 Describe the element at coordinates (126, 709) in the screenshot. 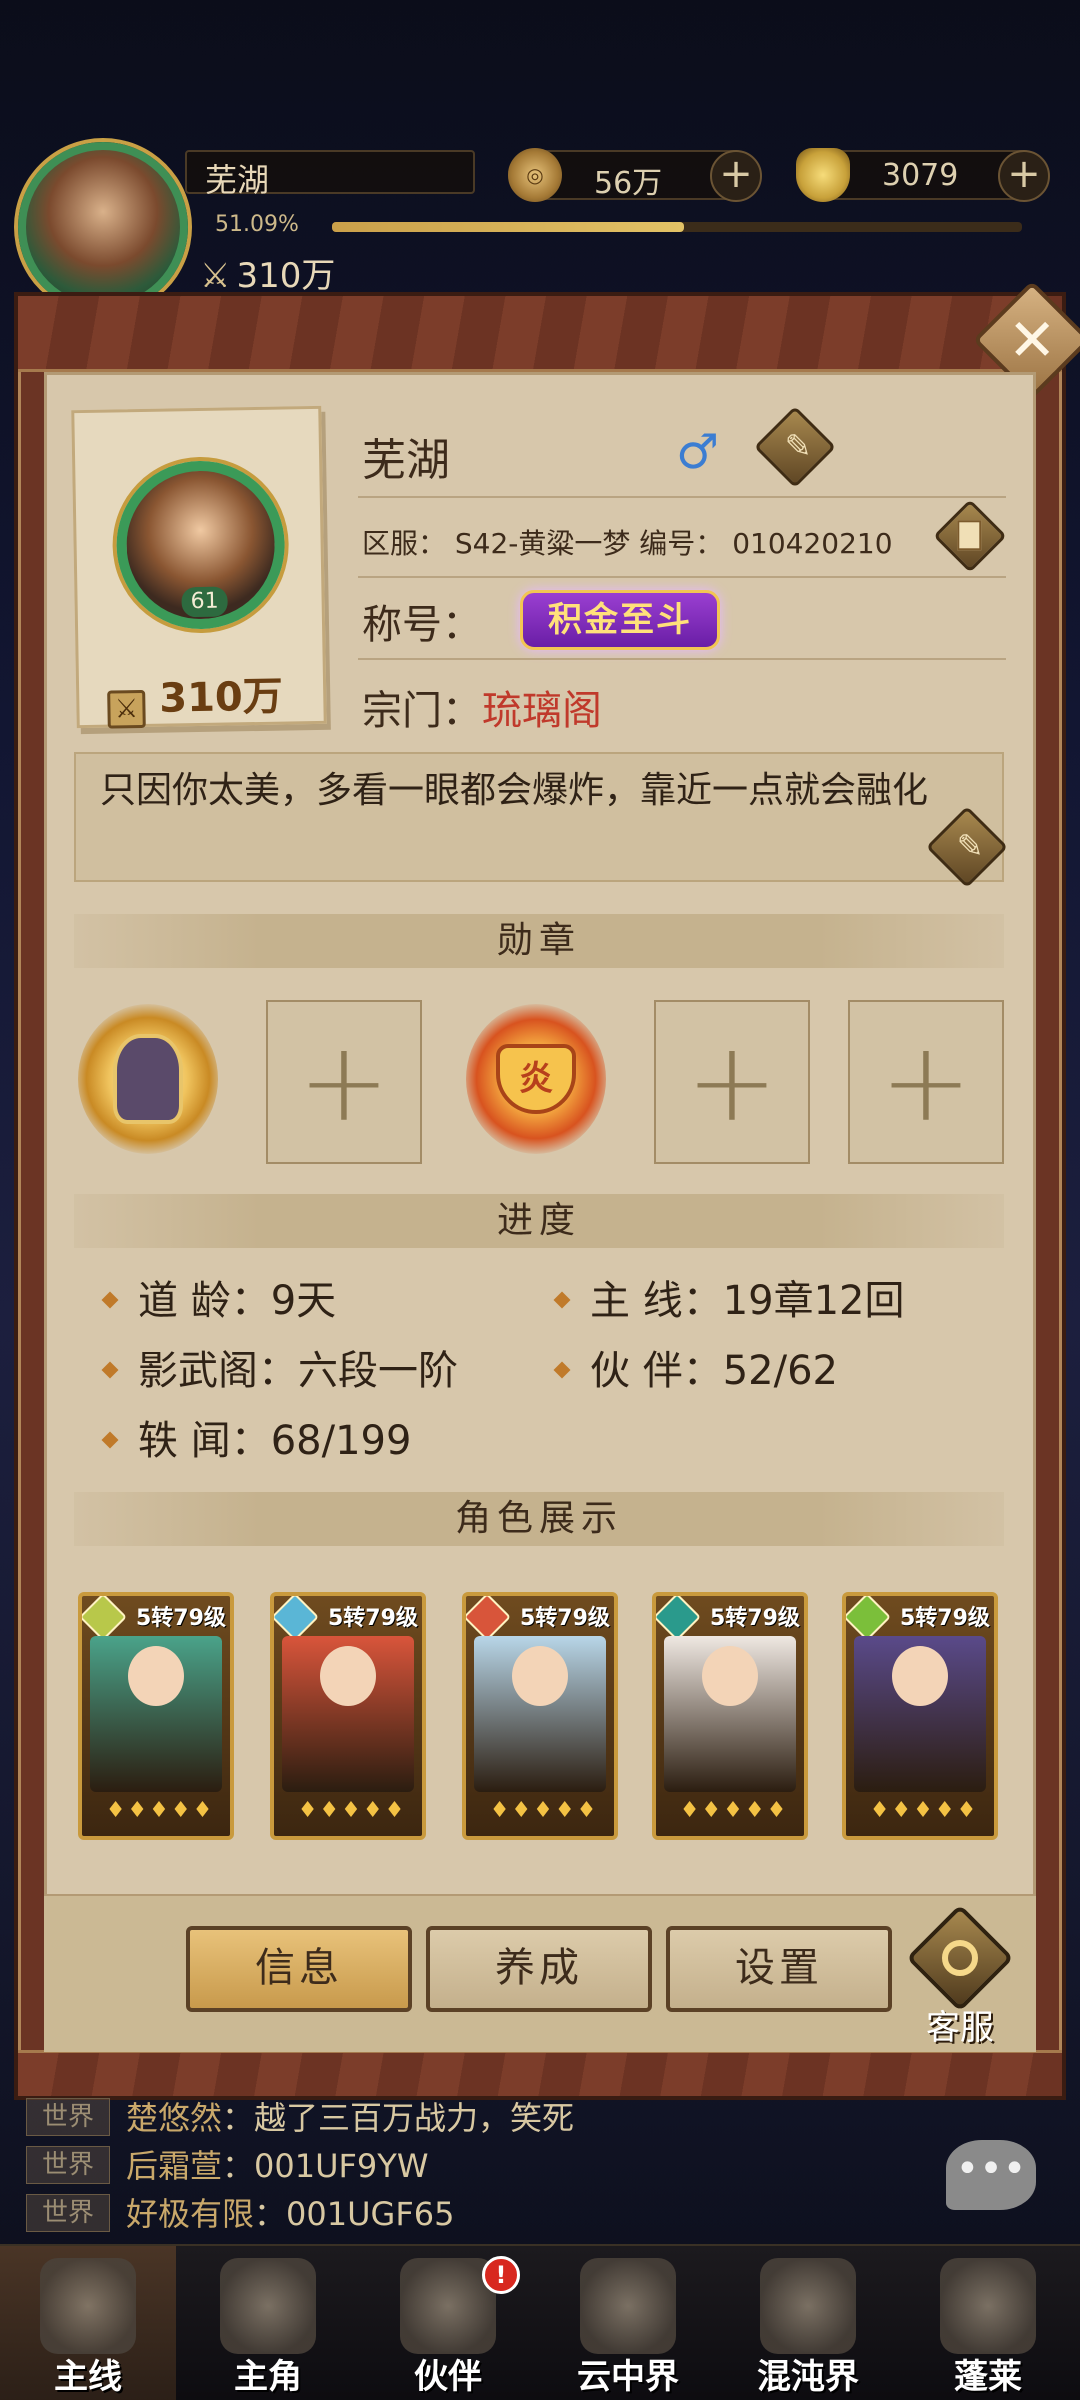

I see `power-sword-icon: ⚔` at that location.